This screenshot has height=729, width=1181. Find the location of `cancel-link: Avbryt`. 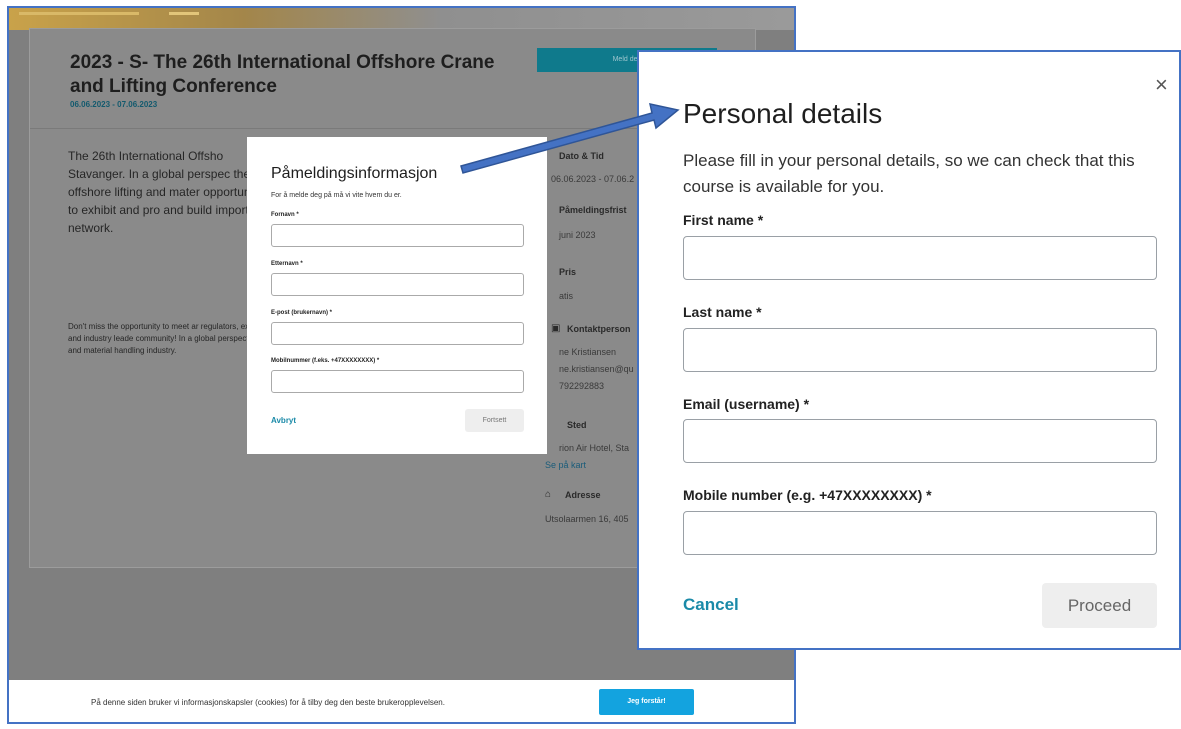

cancel-link: Avbryt is located at coordinates (283, 420).